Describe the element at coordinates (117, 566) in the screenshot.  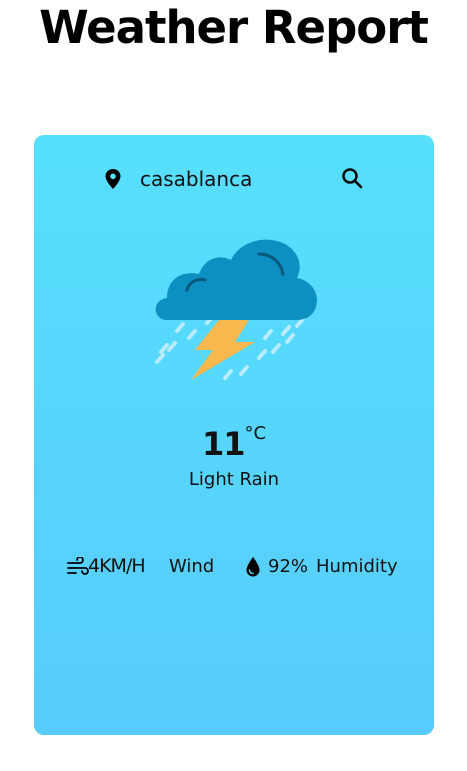
I see `wind-speed-value: 4KM/H` at that location.